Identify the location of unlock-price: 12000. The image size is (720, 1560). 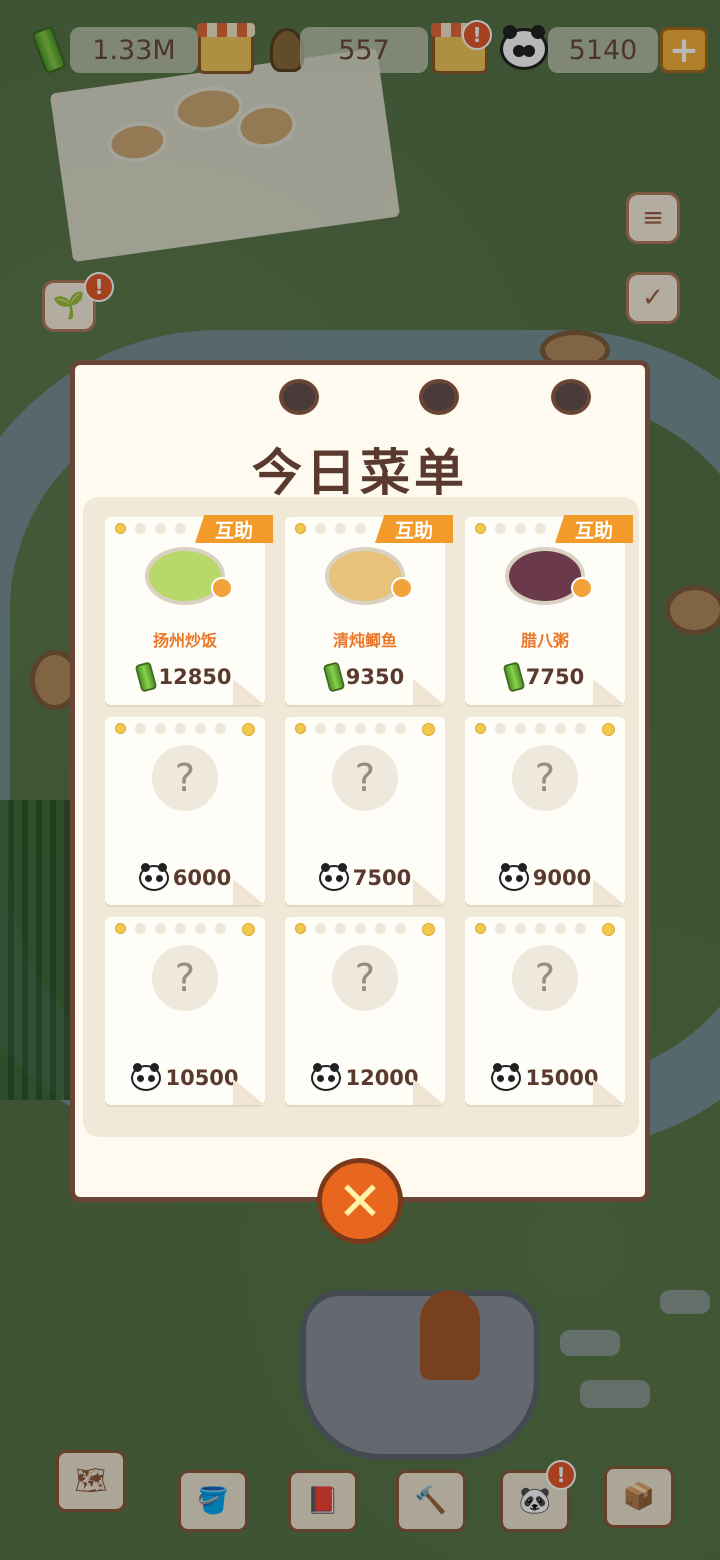
(365, 1077).